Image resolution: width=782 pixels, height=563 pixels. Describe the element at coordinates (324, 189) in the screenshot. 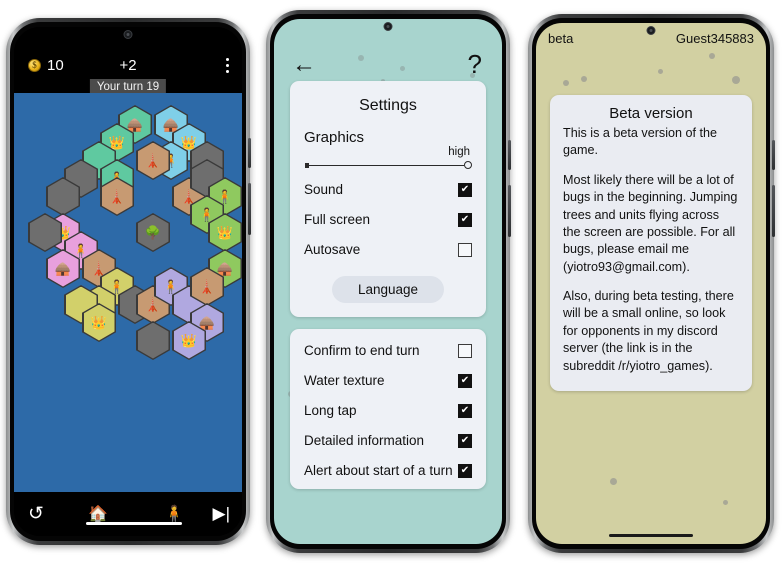

I see `settings-option-label: Sound` at that location.